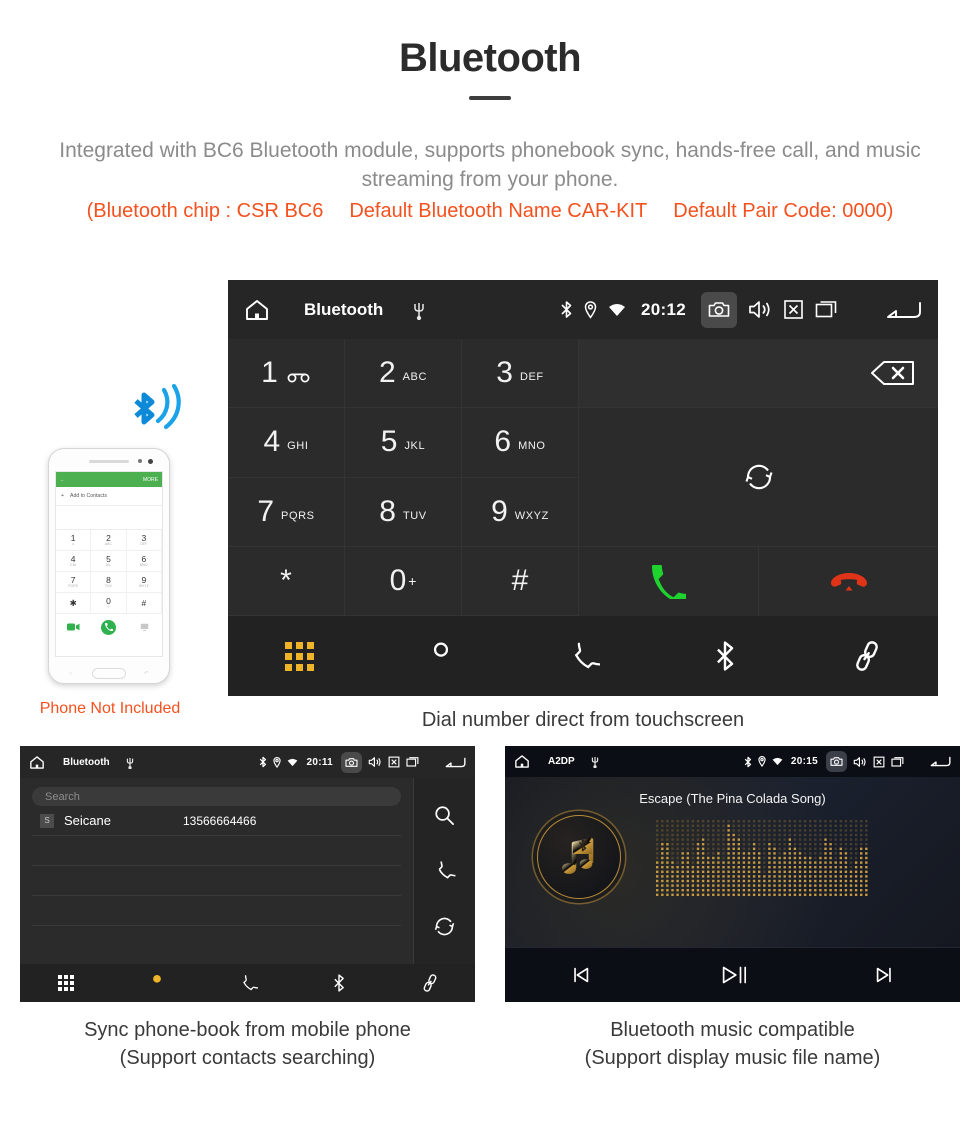  I want to click on key-hash: #, so click(520, 581).